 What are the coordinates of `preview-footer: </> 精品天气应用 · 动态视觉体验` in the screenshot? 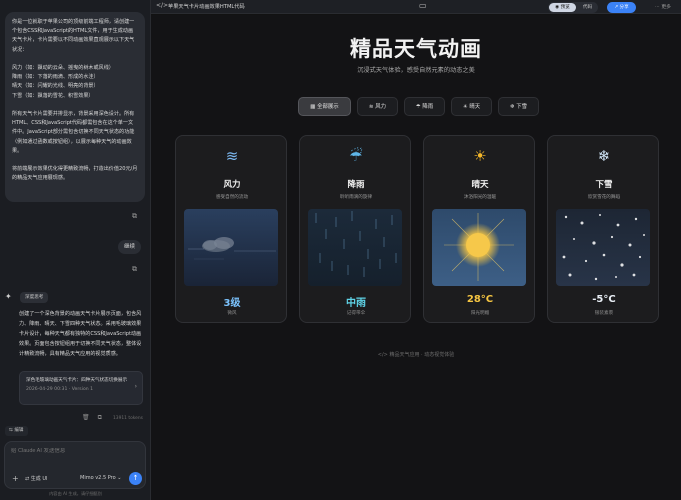 It's located at (416, 355).